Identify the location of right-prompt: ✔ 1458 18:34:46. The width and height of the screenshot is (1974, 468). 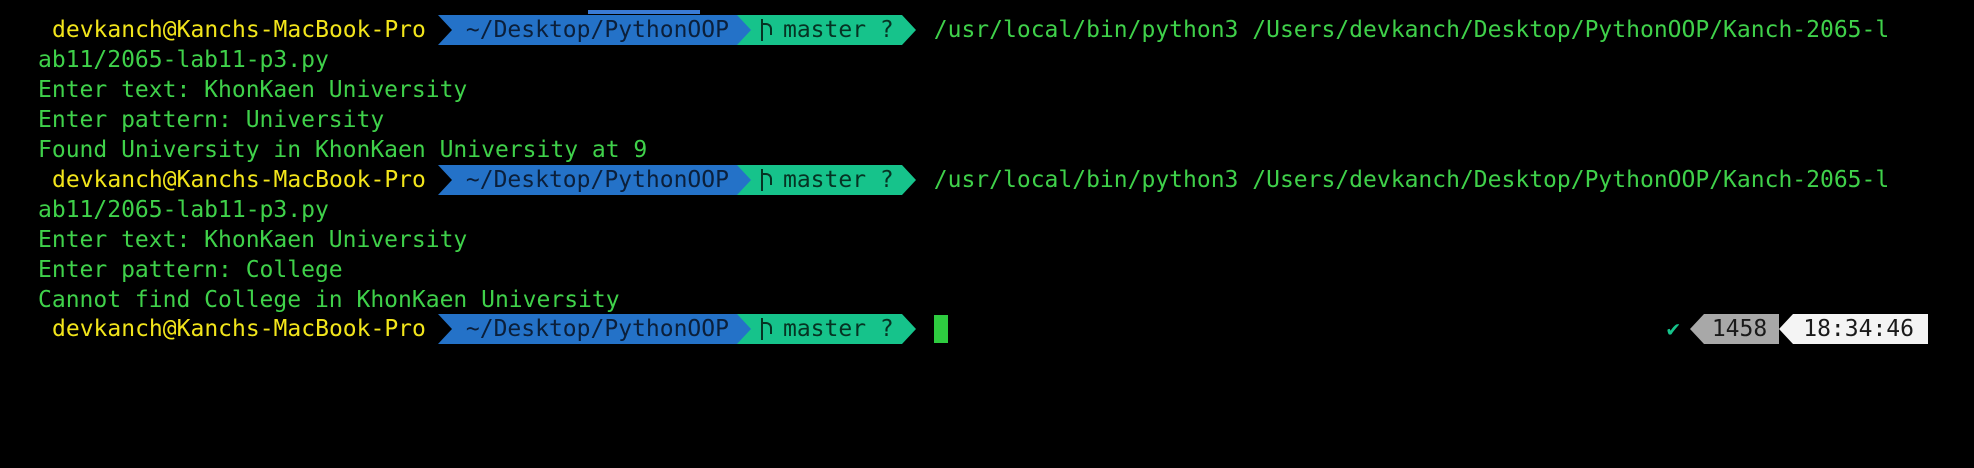
(1797, 329).